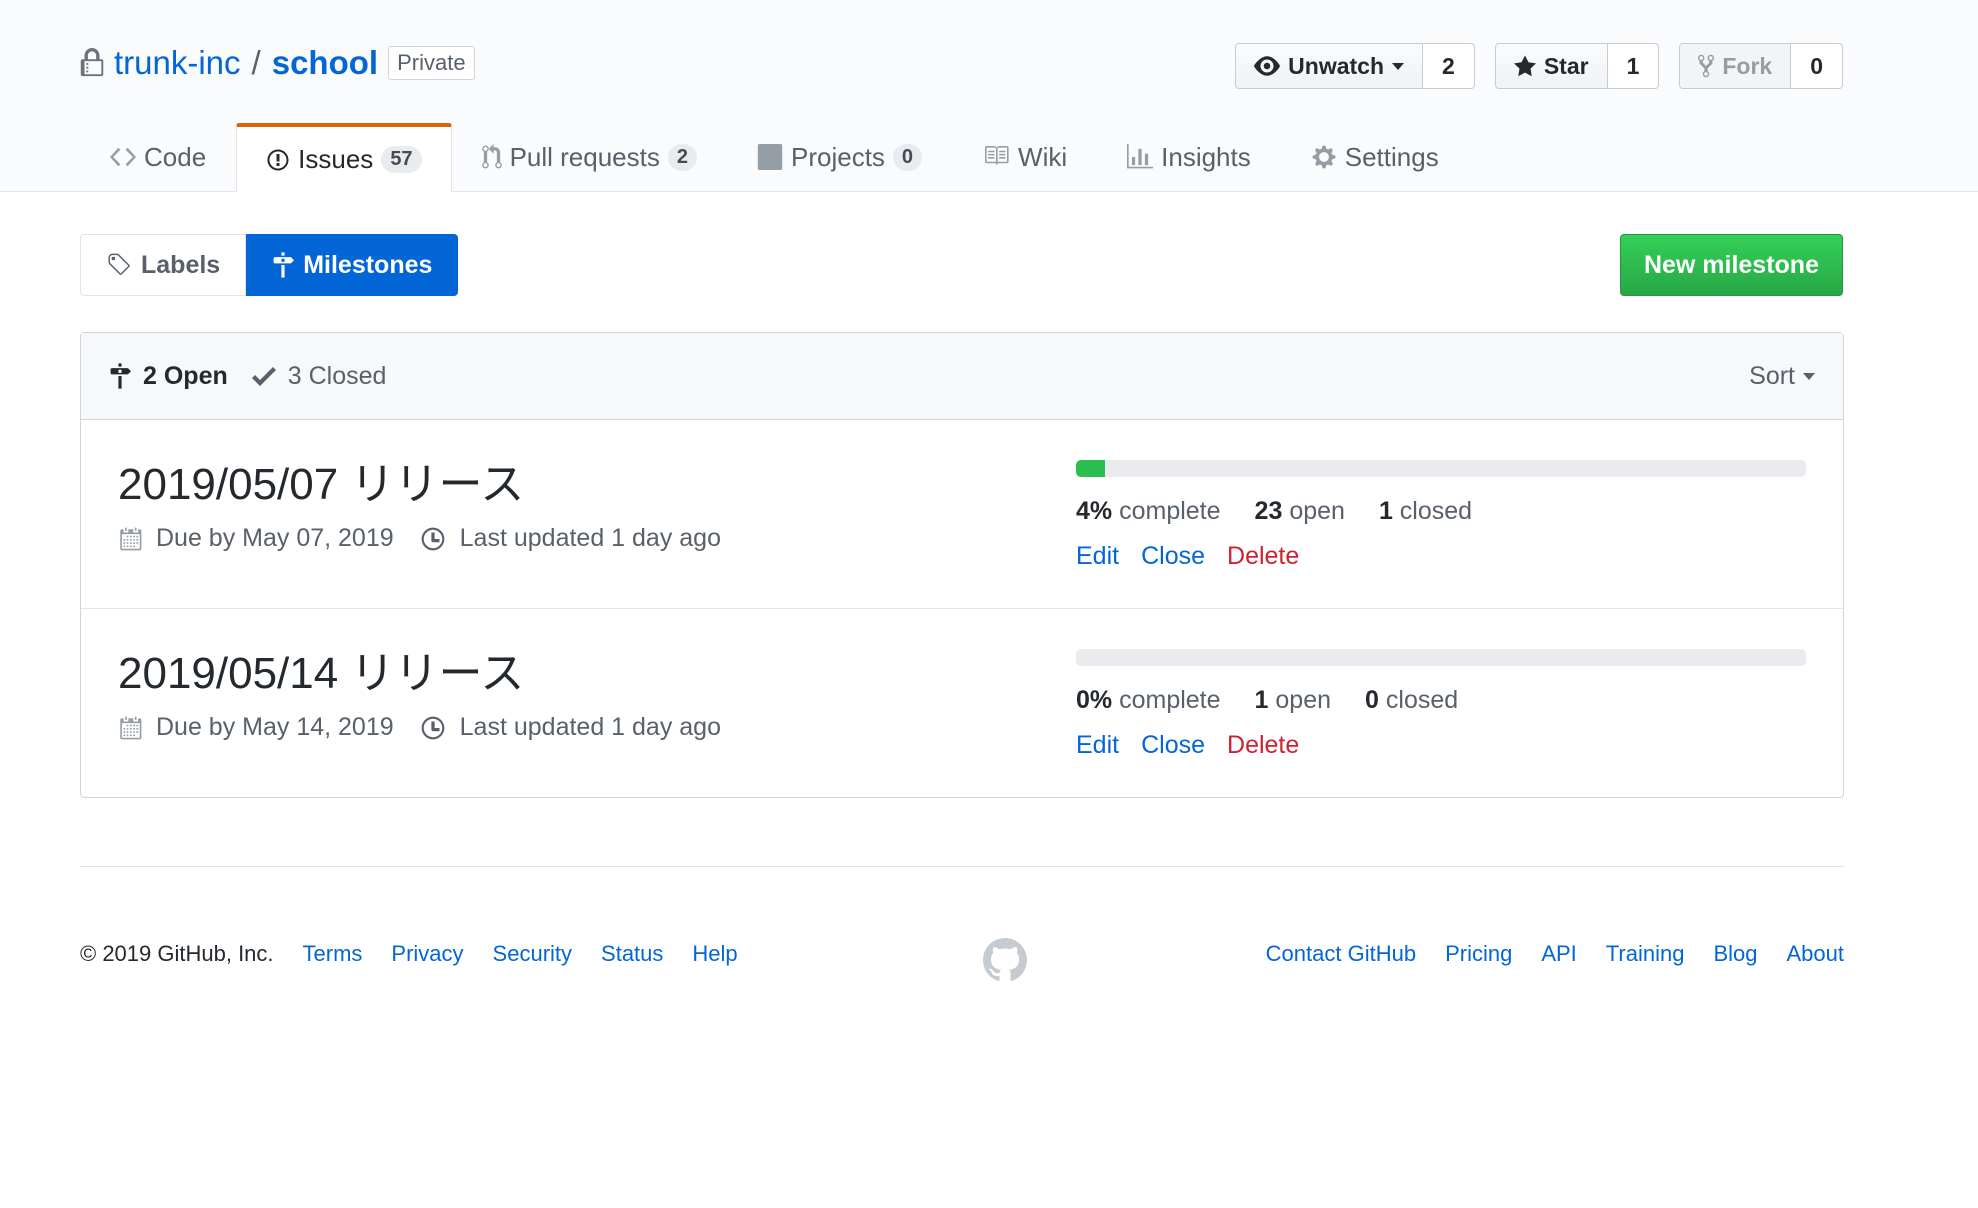 The image size is (1978, 1208). What do you see at coordinates (1735, 66) in the screenshot?
I see `fork-button: Fork` at bounding box center [1735, 66].